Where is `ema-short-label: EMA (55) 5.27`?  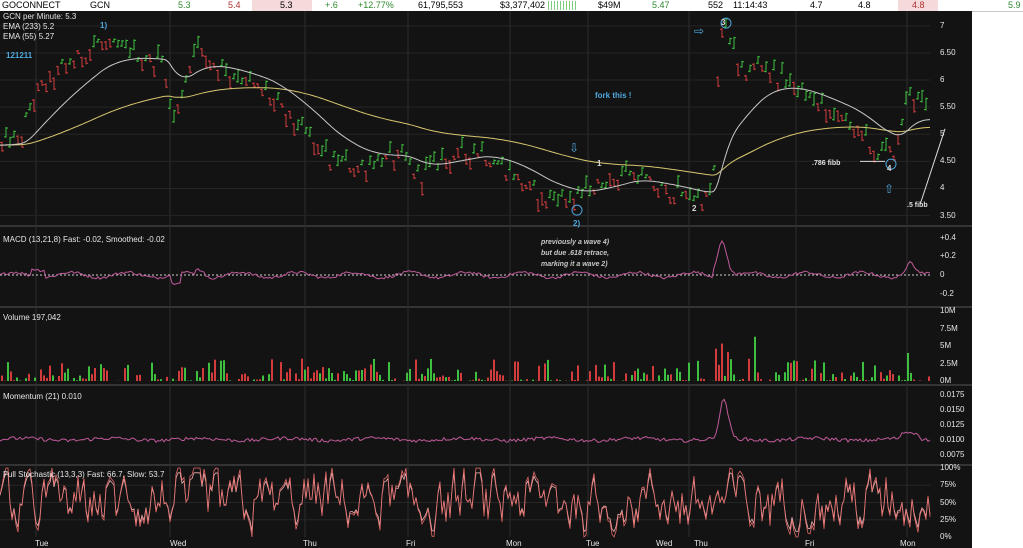 ema-short-label: EMA (55) 5.27 is located at coordinates (29, 36).